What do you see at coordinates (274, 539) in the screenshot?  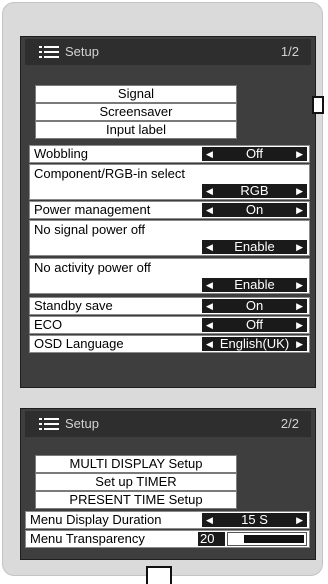 I see `slider-fill` at bounding box center [274, 539].